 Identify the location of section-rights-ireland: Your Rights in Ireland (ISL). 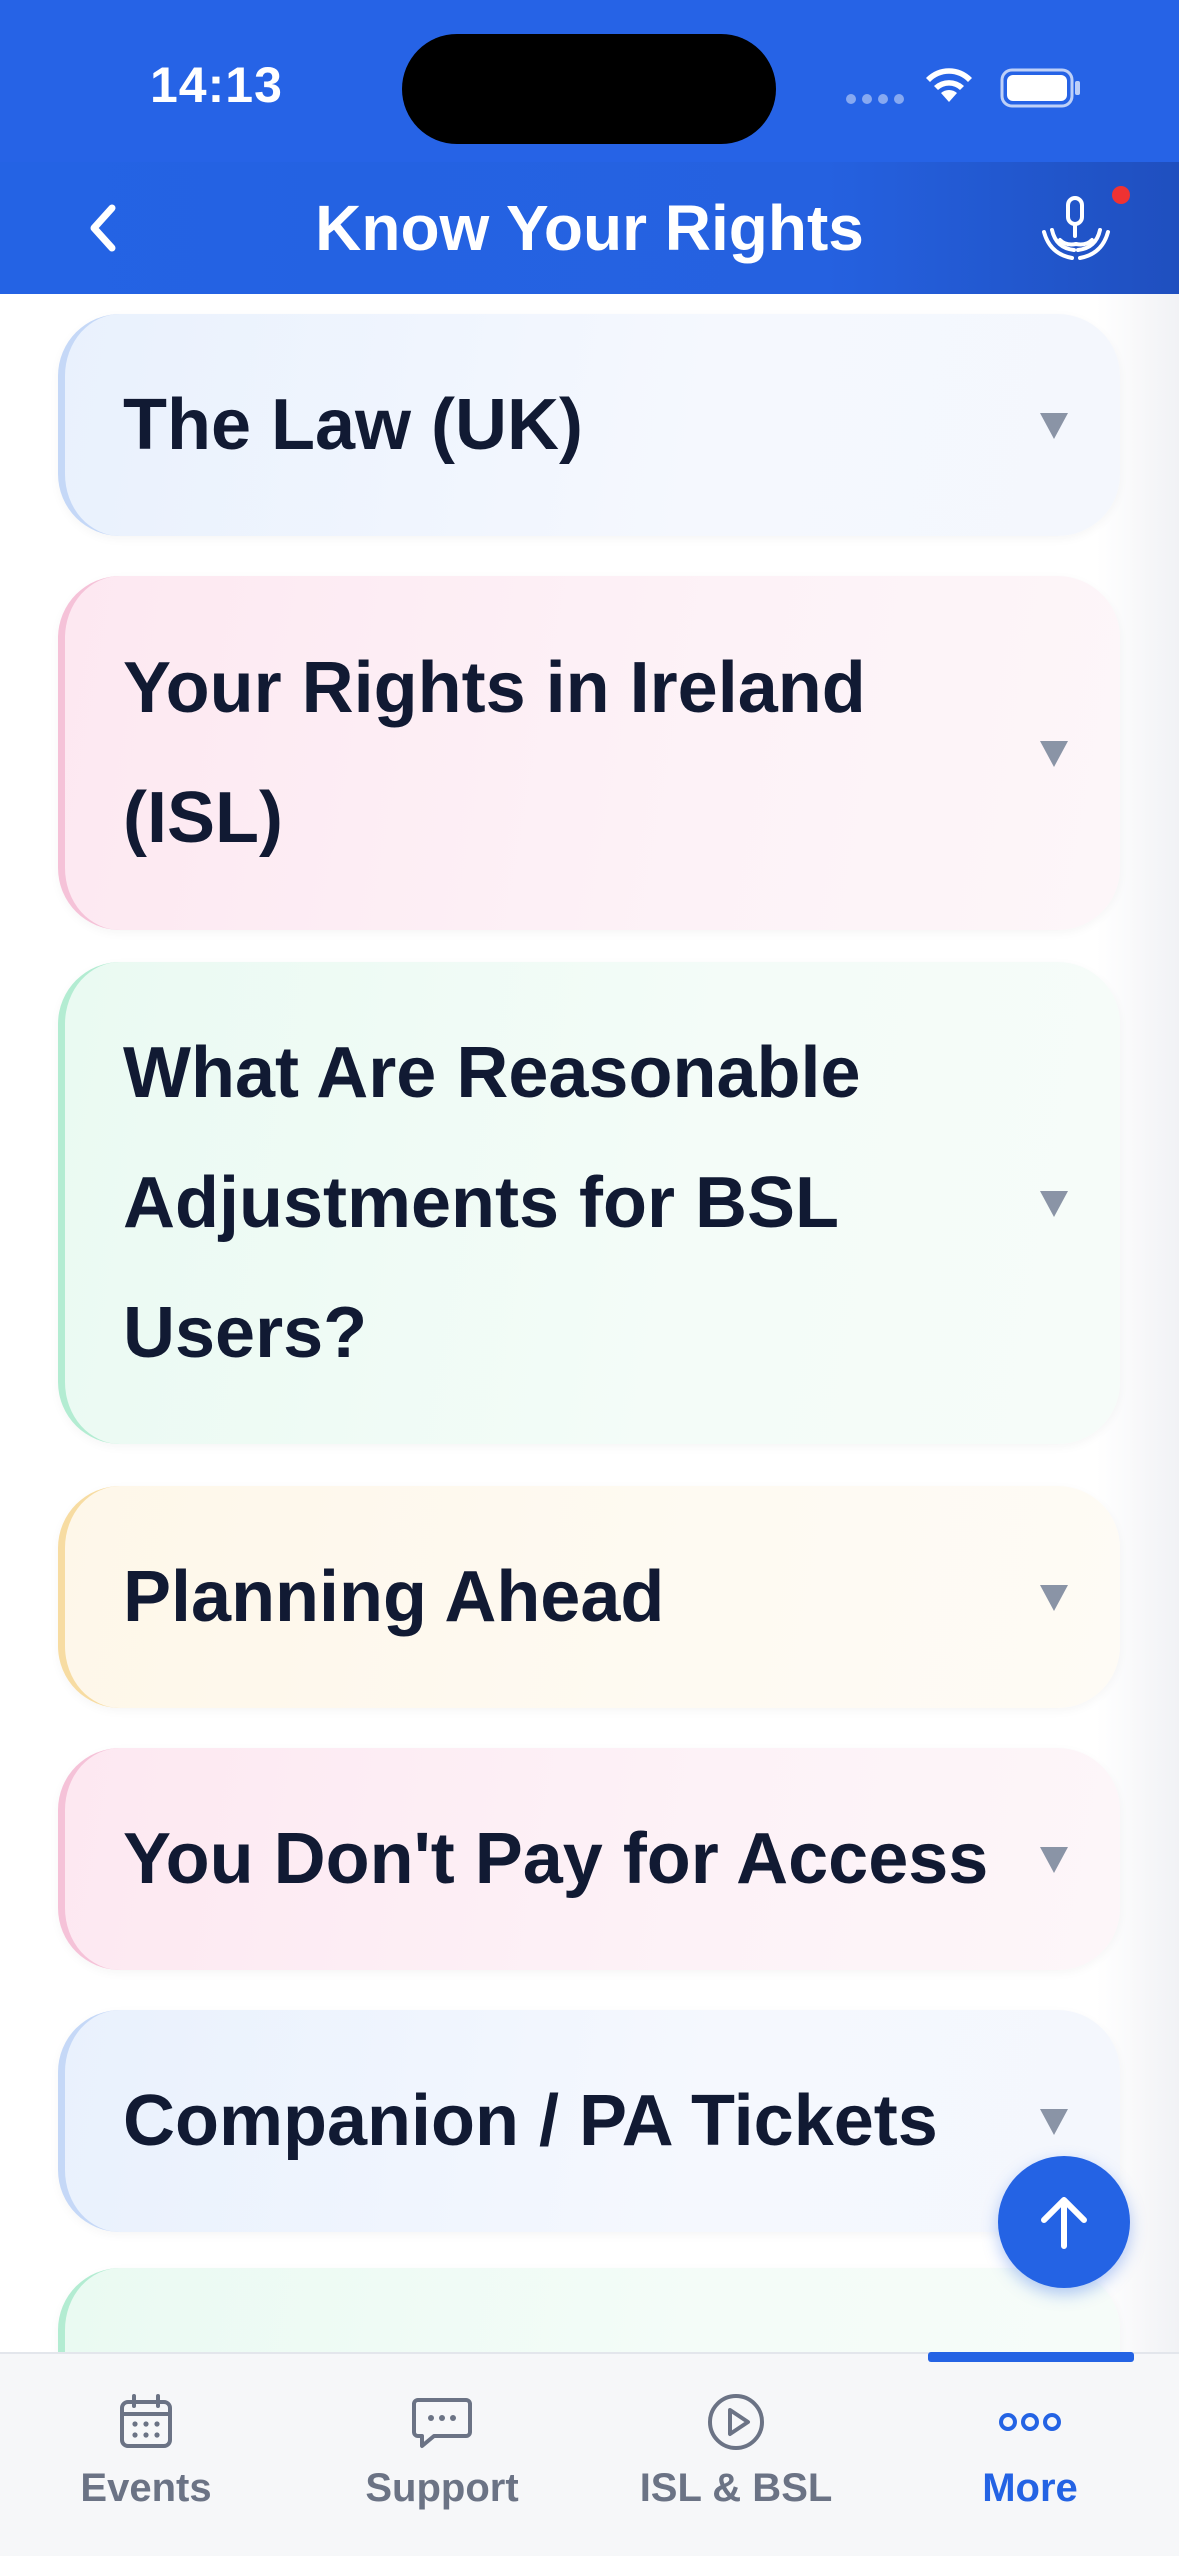
(589, 753).